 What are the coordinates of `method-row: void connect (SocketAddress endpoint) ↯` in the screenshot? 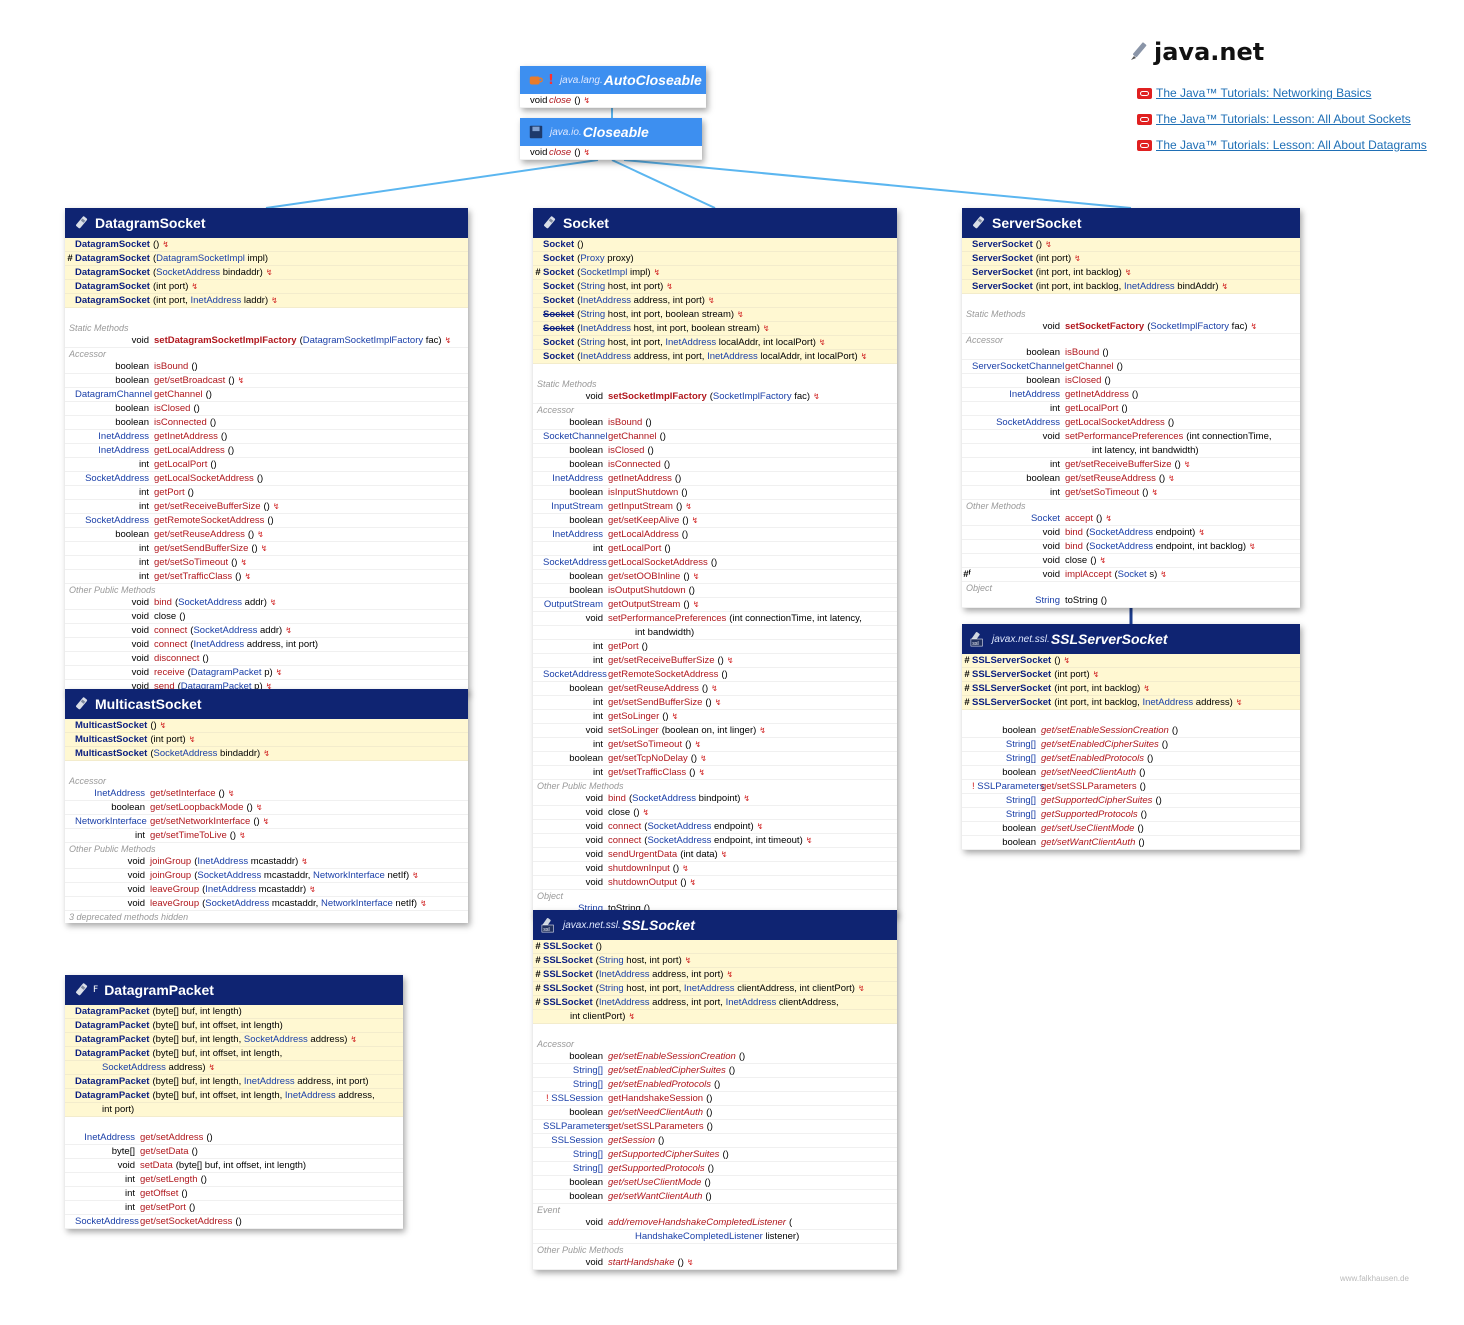 It's located at (715, 827).